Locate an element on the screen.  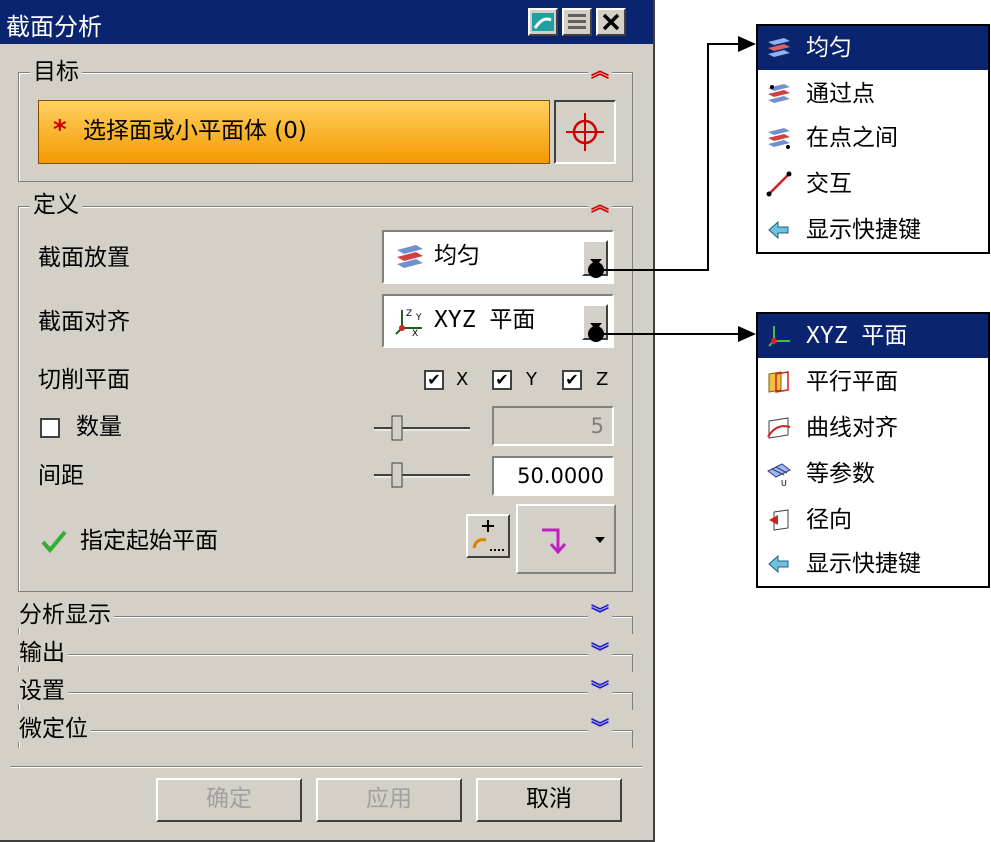
through-points-icon is located at coordinates (779, 93).